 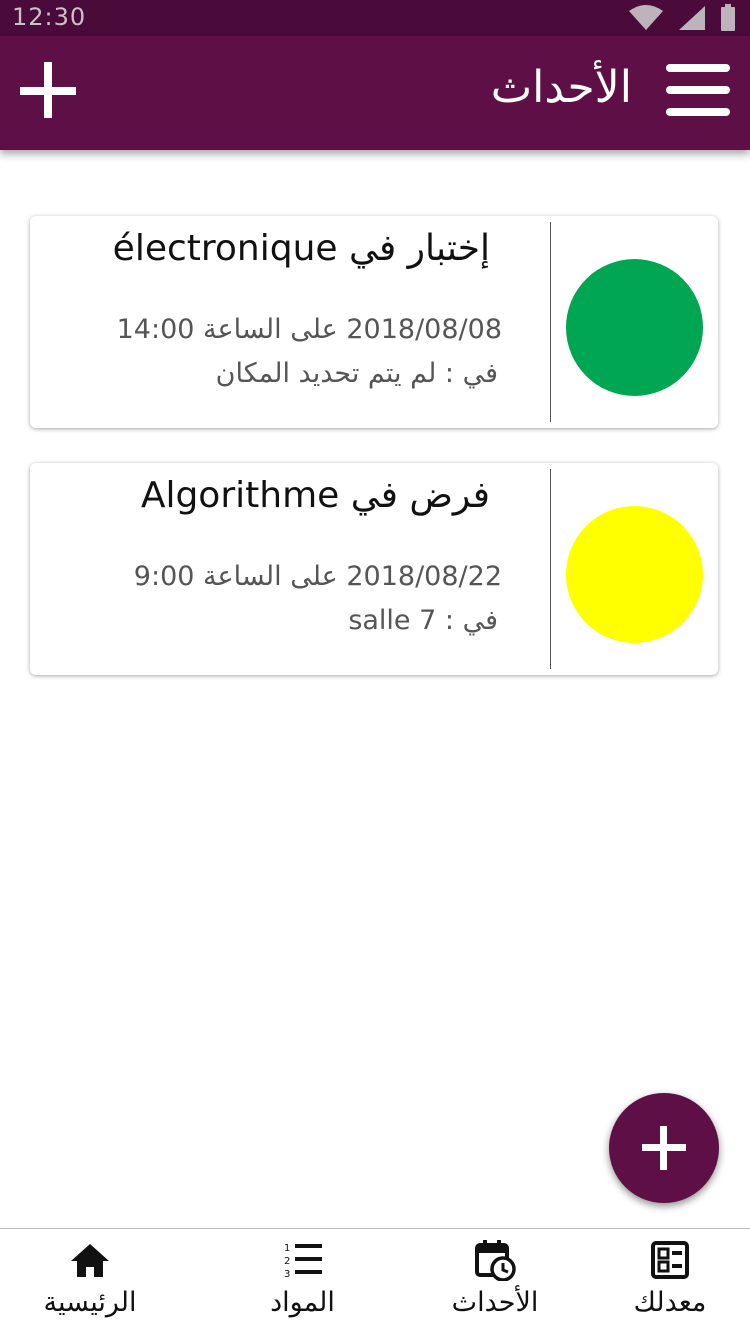 What do you see at coordinates (90, 1302) in the screenshot?
I see `nav-label: الرئيسية` at bounding box center [90, 1302].